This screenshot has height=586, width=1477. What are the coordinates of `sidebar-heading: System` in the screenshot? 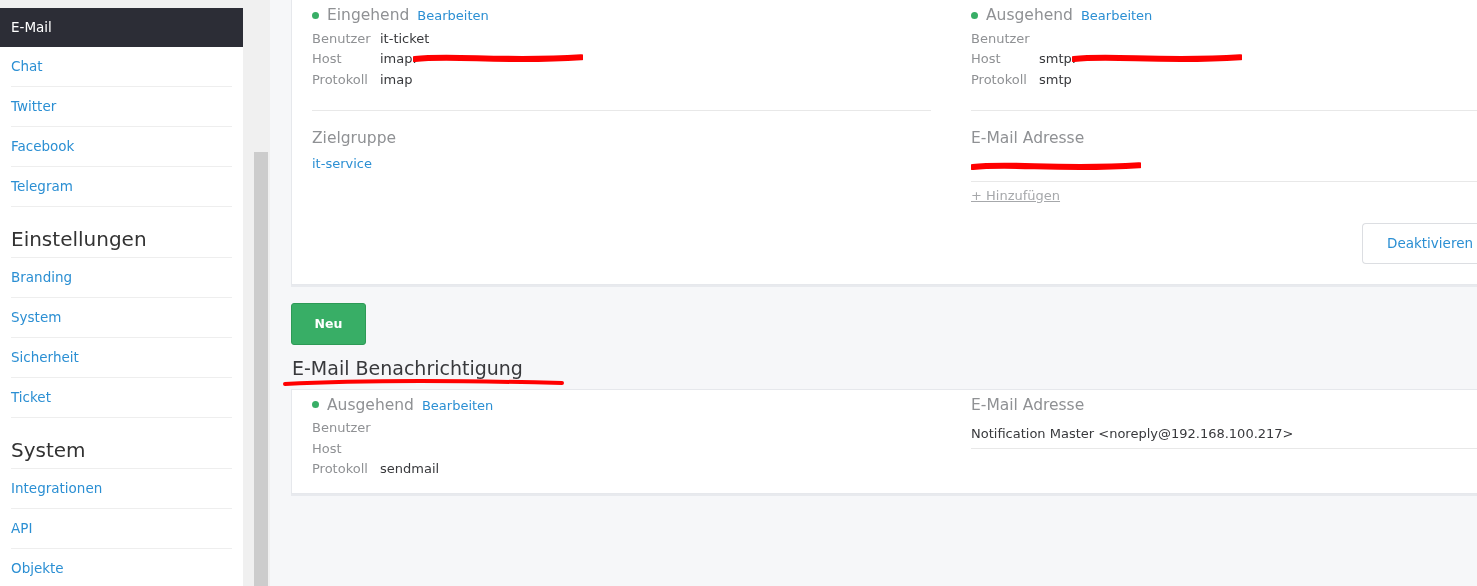 It's located at (121, 443).